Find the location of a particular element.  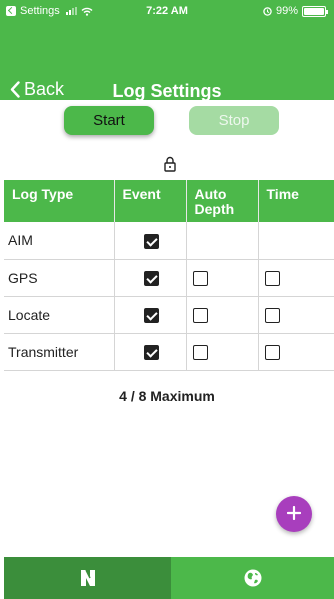

log-type-cell: GPS is located at coordinates (59, 278).